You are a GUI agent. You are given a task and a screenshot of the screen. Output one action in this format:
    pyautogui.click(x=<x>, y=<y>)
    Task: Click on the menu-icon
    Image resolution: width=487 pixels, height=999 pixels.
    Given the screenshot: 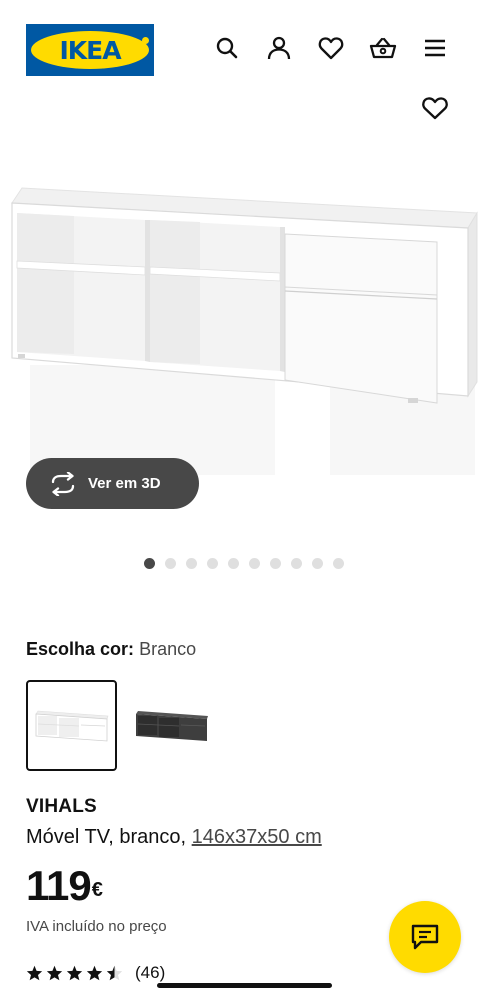 What is the action you would take?
    pyautogui.click(x=435, y=48)
    